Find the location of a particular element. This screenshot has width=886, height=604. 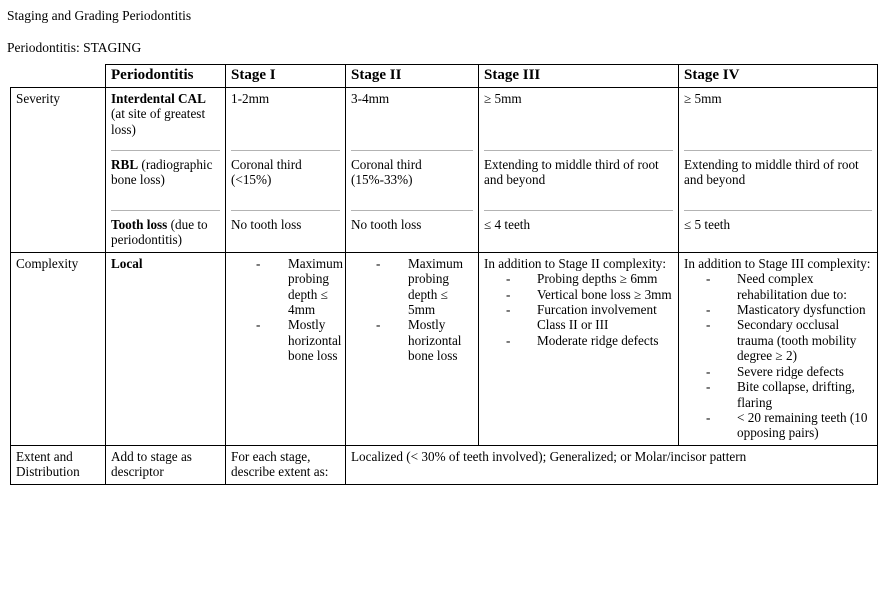

criteria-cal-bold: Interdental CAL is located at coordinates (158, 98).